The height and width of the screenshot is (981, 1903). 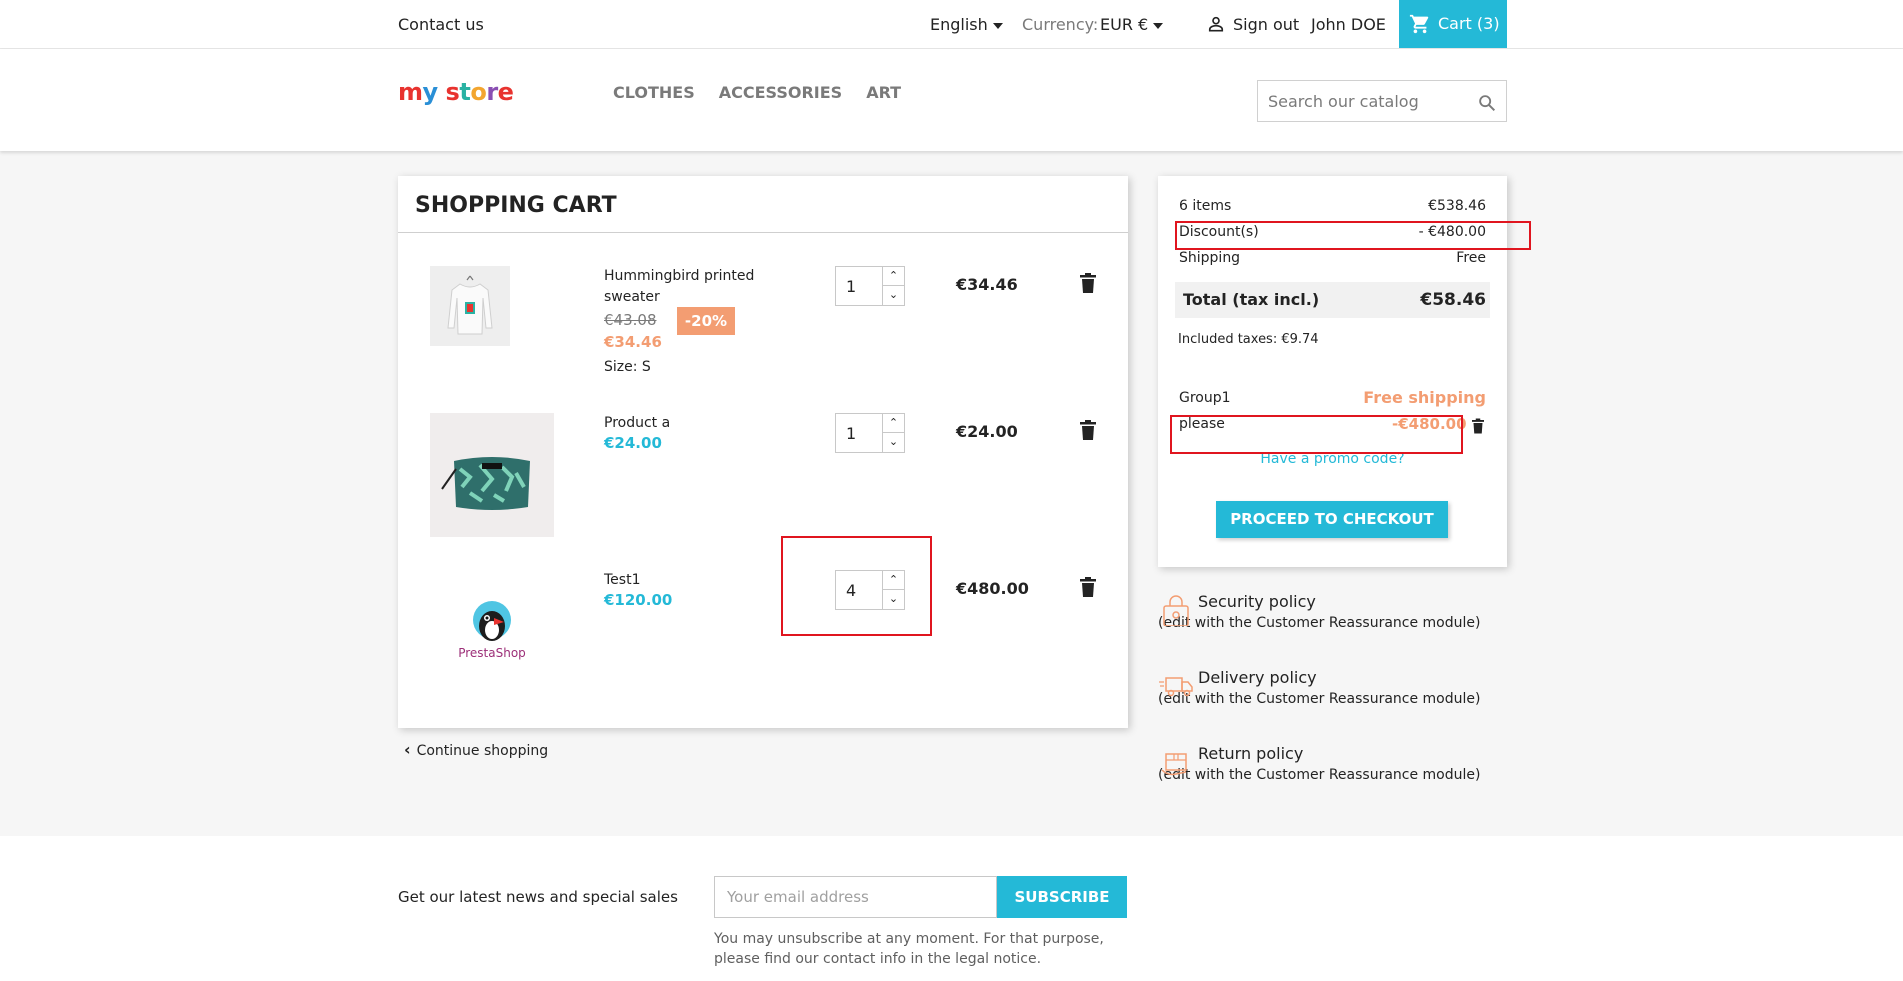 I want to click on product-name: Product a, so click(x=689, y=423).